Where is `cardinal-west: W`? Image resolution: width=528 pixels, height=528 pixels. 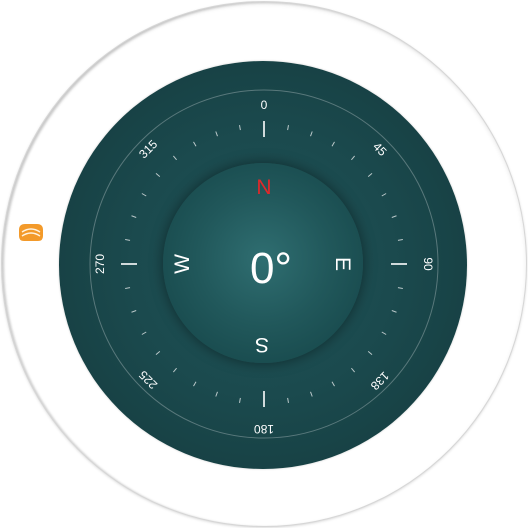 cardinal-west: W is located at coordinates (182, 264).